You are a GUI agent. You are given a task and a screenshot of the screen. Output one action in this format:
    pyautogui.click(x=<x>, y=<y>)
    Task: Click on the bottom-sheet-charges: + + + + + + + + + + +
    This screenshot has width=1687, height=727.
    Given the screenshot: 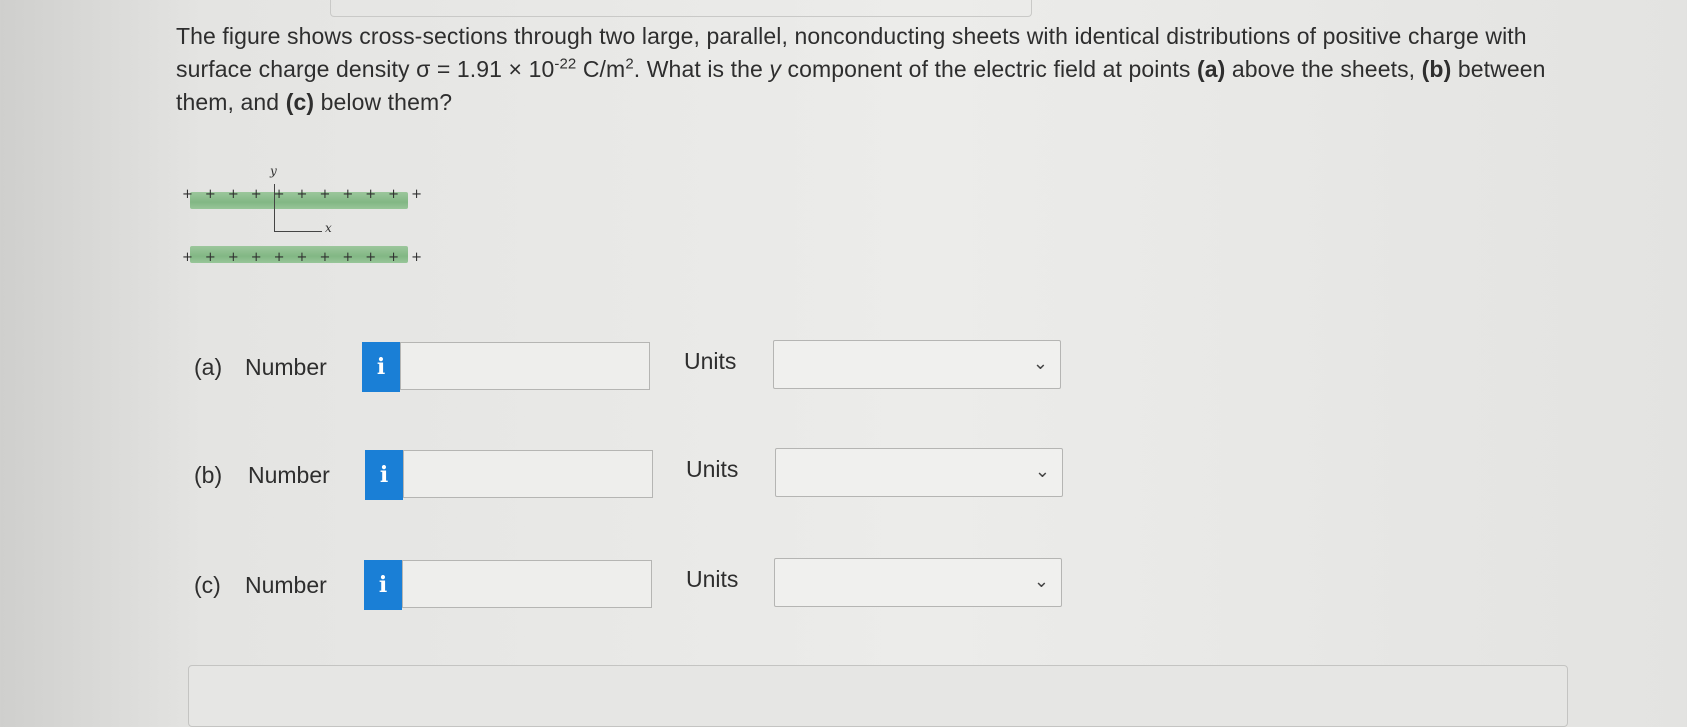 What is the action you would take?
    pyautogui.click(x=302, y=257)
    